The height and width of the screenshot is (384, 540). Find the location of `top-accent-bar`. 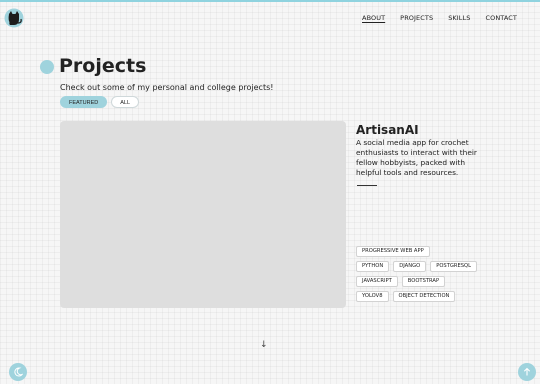

top-accent-bar is located at coordinates (270, 1).